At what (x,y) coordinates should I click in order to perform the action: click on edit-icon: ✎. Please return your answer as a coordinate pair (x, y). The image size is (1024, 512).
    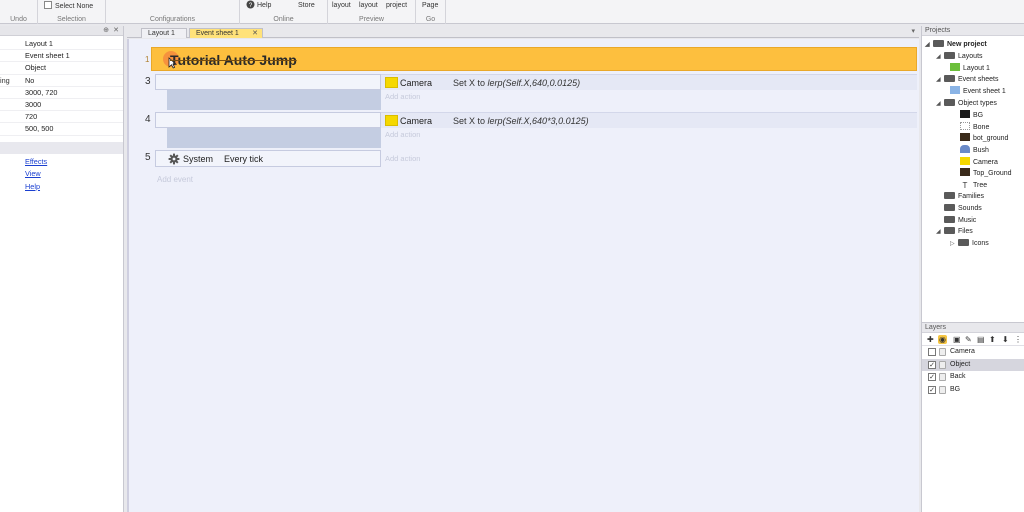
    Looking at the image, I should click on (968, 339).